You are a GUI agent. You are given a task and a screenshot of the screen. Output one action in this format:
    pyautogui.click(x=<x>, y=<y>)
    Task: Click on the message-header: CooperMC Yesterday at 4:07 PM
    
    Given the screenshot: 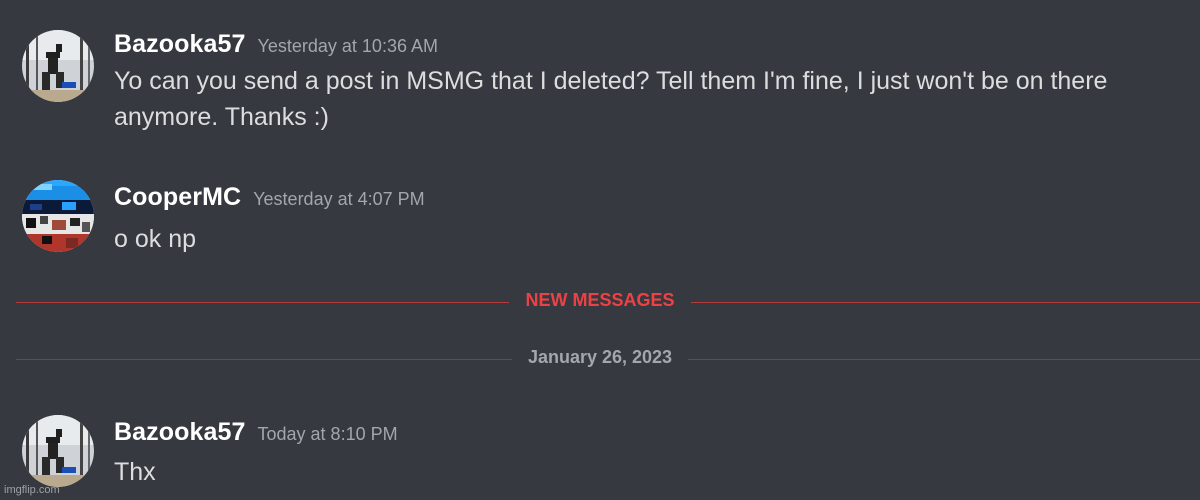 What is the action you would take?
    pyautogui.click(x=269, y=197)
    